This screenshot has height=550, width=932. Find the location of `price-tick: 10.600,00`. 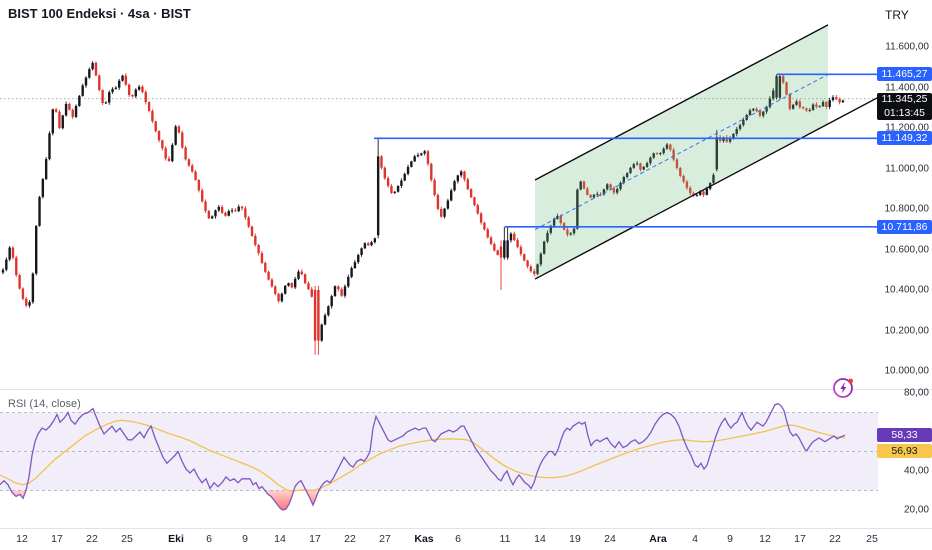

price-tick: 10.600,00 is located at coordinates (907, 249).